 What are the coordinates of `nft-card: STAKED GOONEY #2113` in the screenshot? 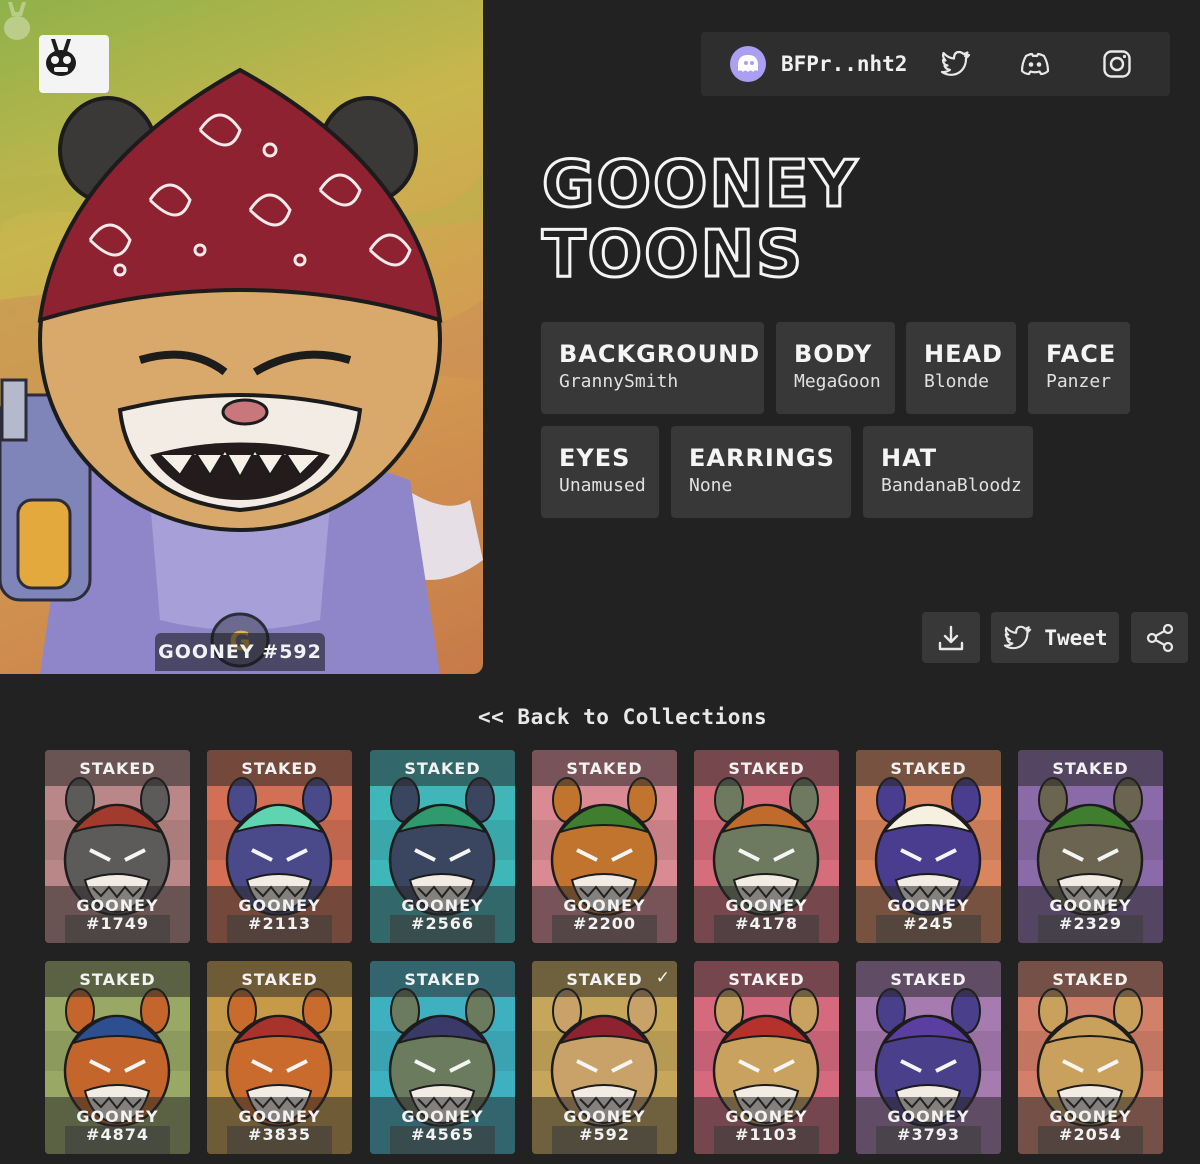 It's located at (279, 846).